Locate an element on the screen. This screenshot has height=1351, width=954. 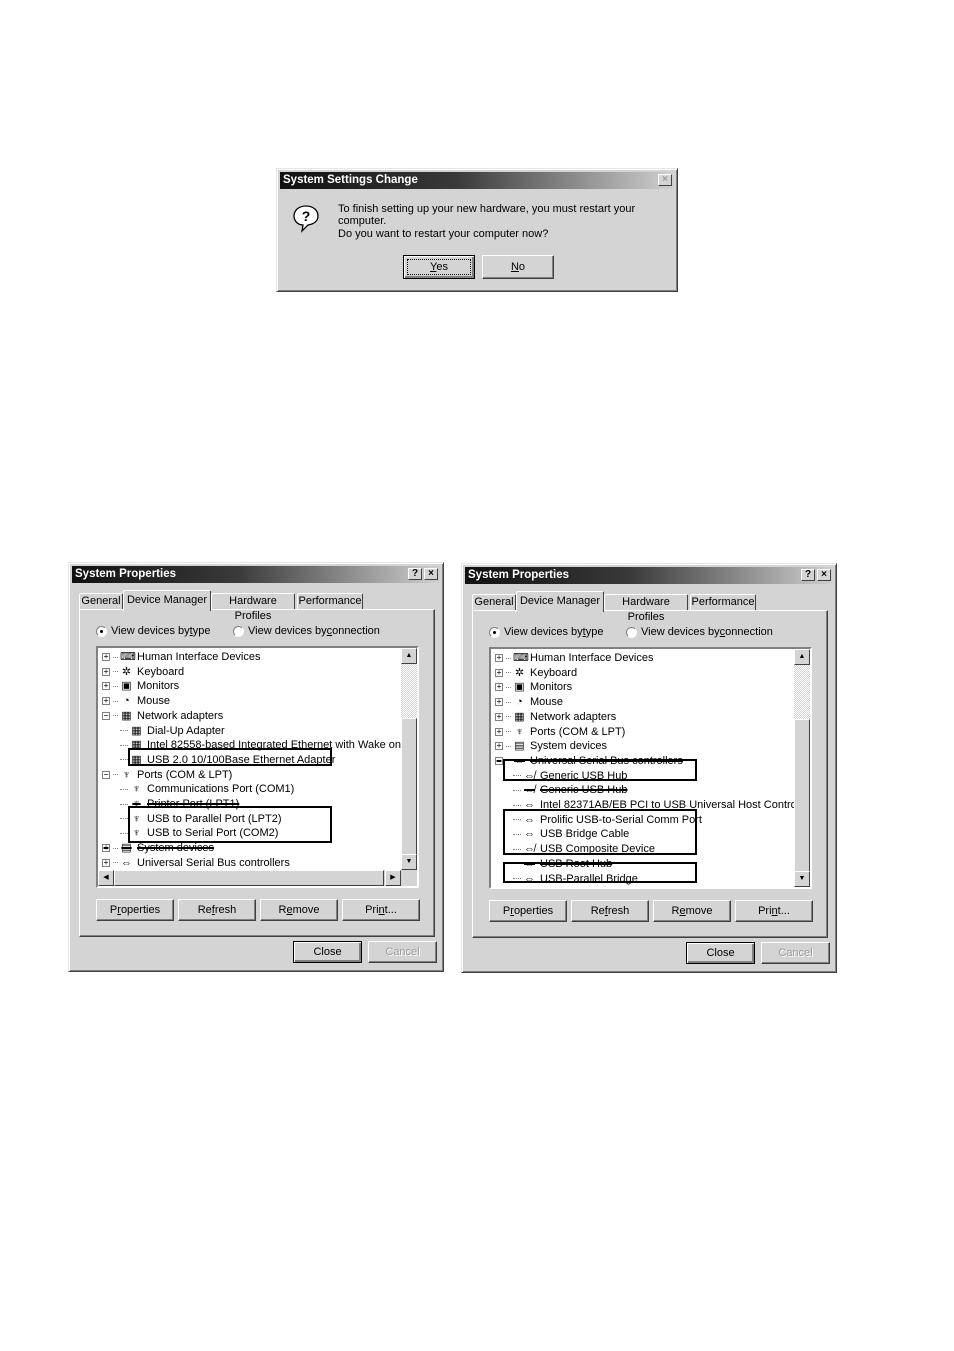
no-button: No is located at coordinates (518, 267).